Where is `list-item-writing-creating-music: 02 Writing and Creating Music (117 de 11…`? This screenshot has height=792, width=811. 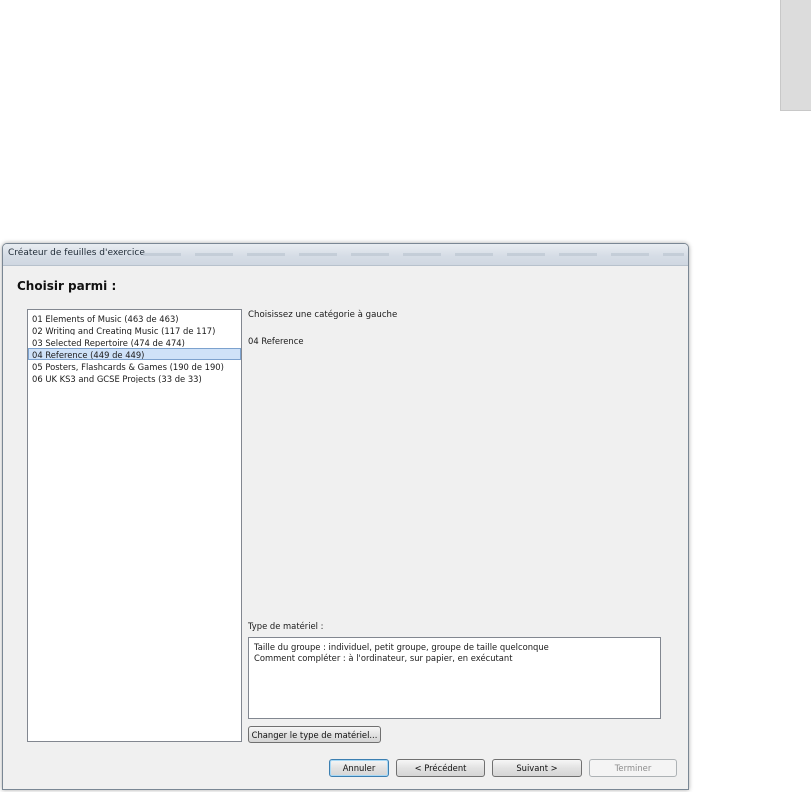 list-item-writing-creating-music: 02 Writing and Creating Music (117 de 11… is located at coordinates (134, 330).